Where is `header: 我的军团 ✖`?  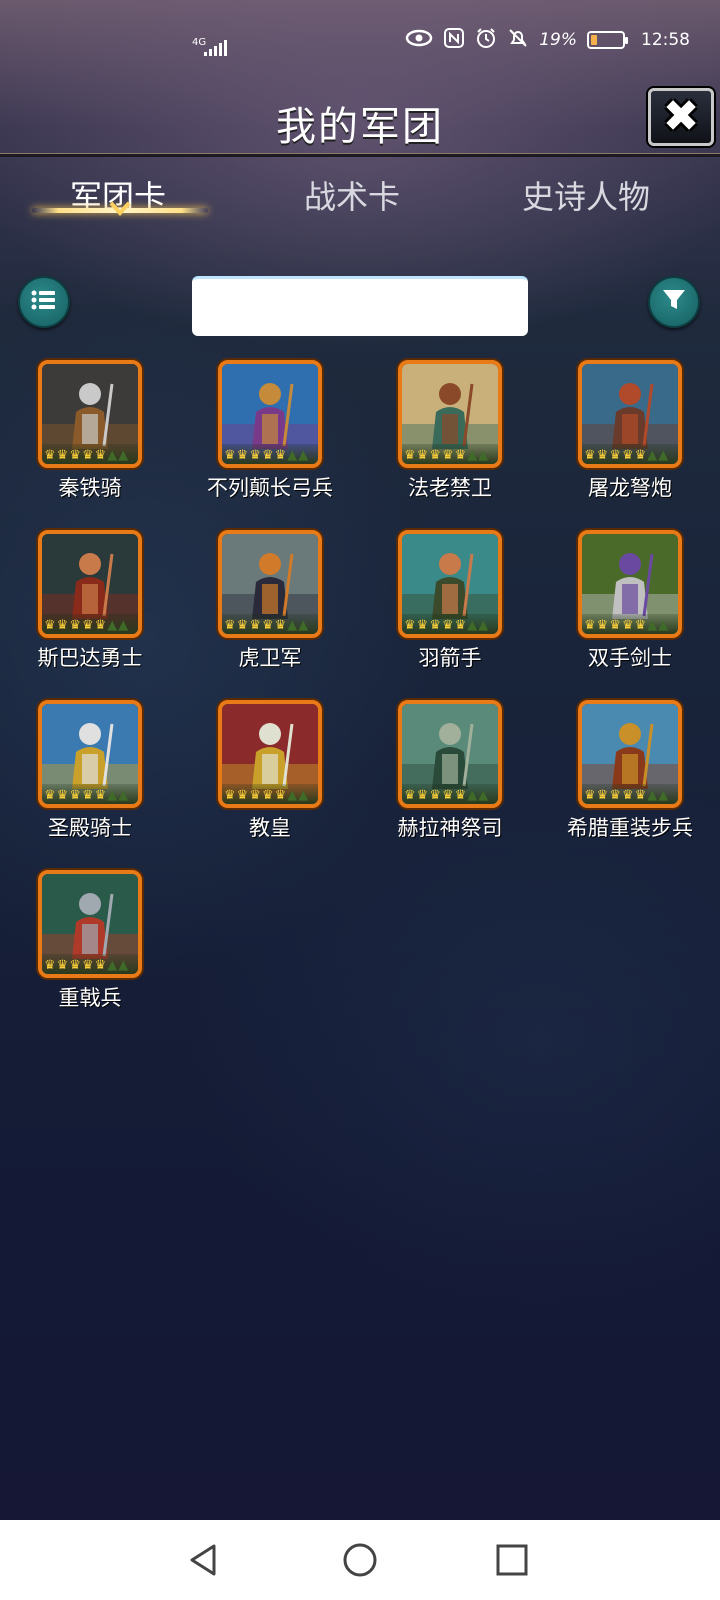
header: 我的军团 ✖ is located at coordinates (360, 118).